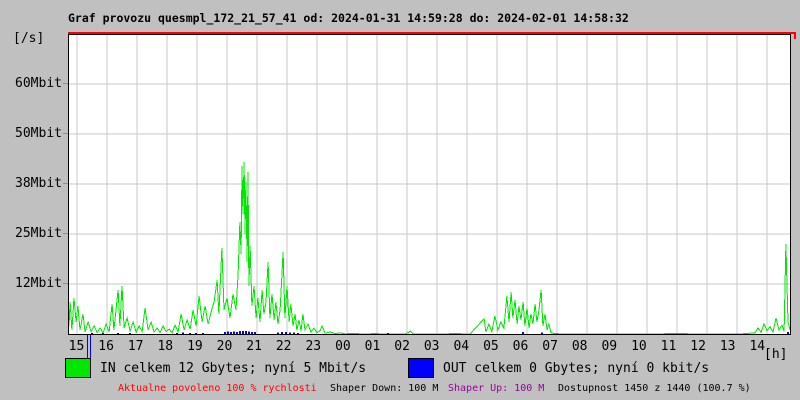  What do you see at coordinates (38, 233) in the screenshot?
I see `y-tick-label: 25Mbit` at bounding box center [38, 233].